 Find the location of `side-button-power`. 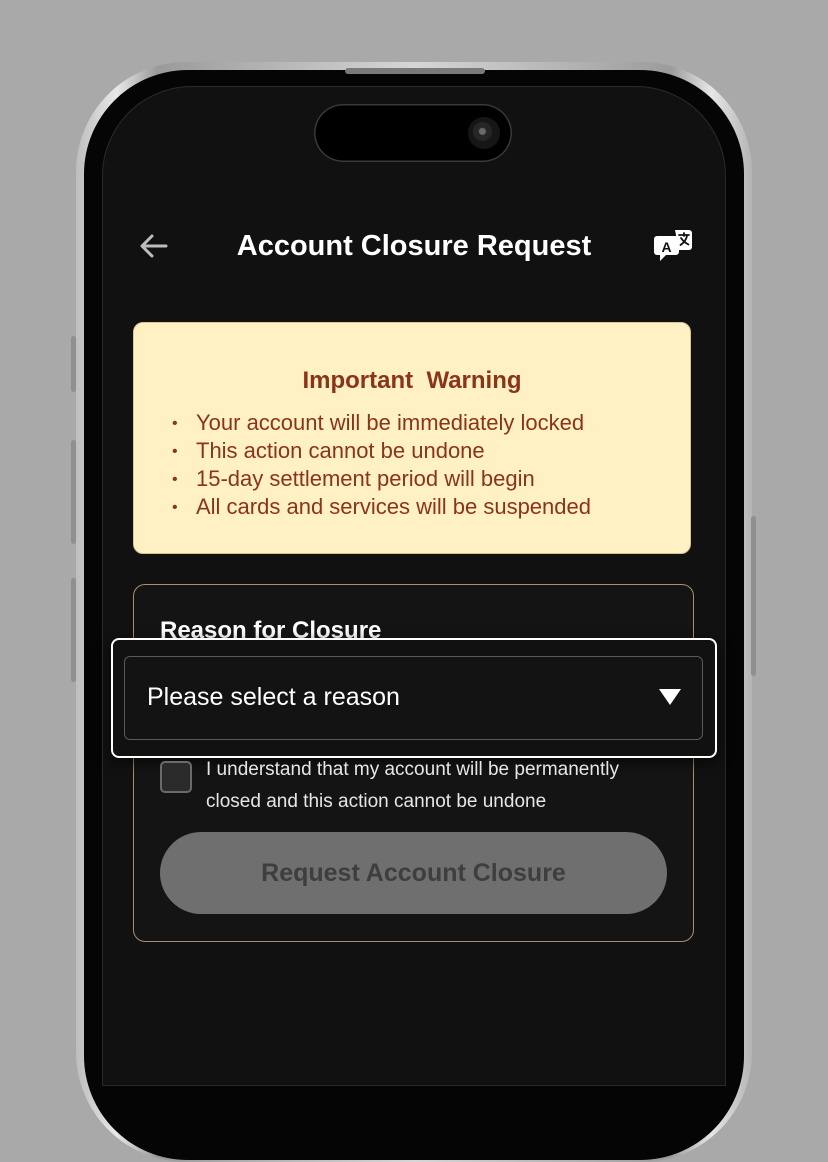

side-button-power is located at coordinates (753, 596).